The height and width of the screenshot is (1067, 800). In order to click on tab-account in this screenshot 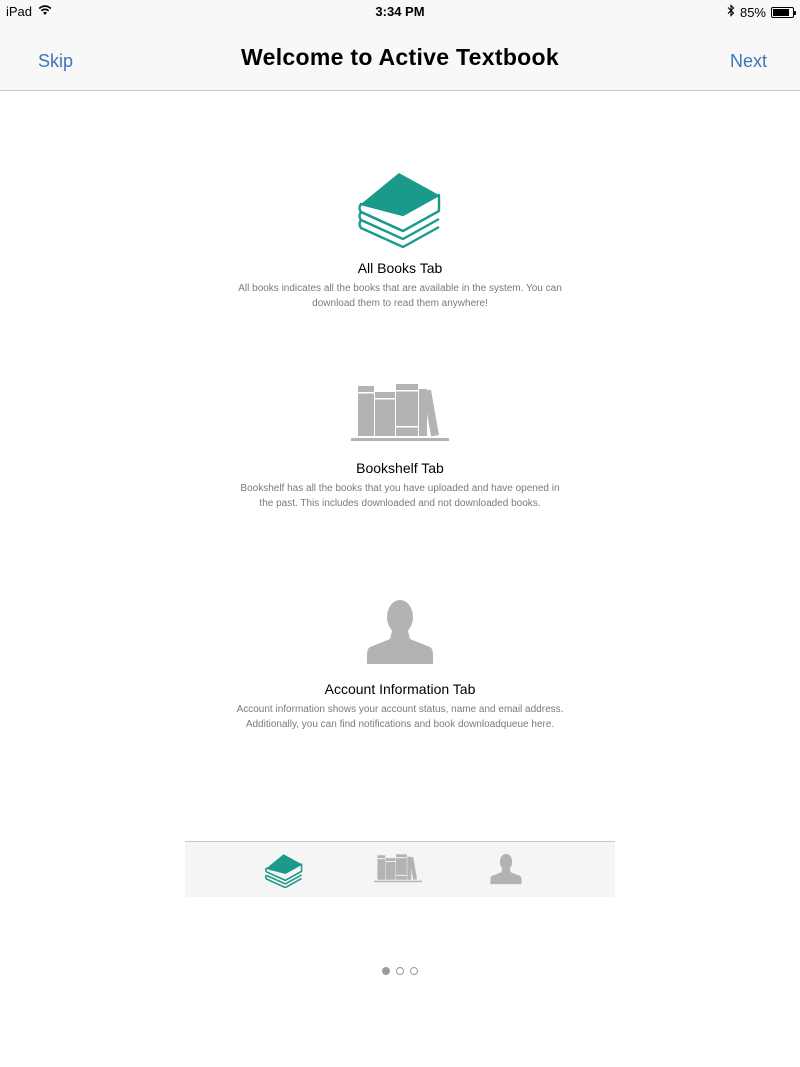, I will do `click(506, 871)`.